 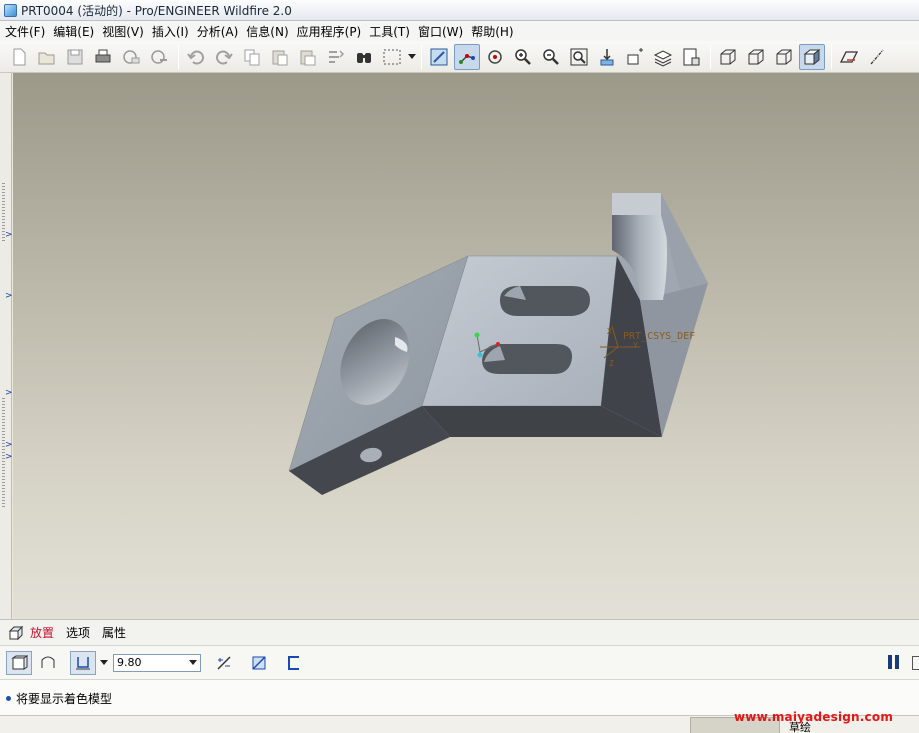 I want to click on select-filter-dropdown, so click(x=412, y=57).